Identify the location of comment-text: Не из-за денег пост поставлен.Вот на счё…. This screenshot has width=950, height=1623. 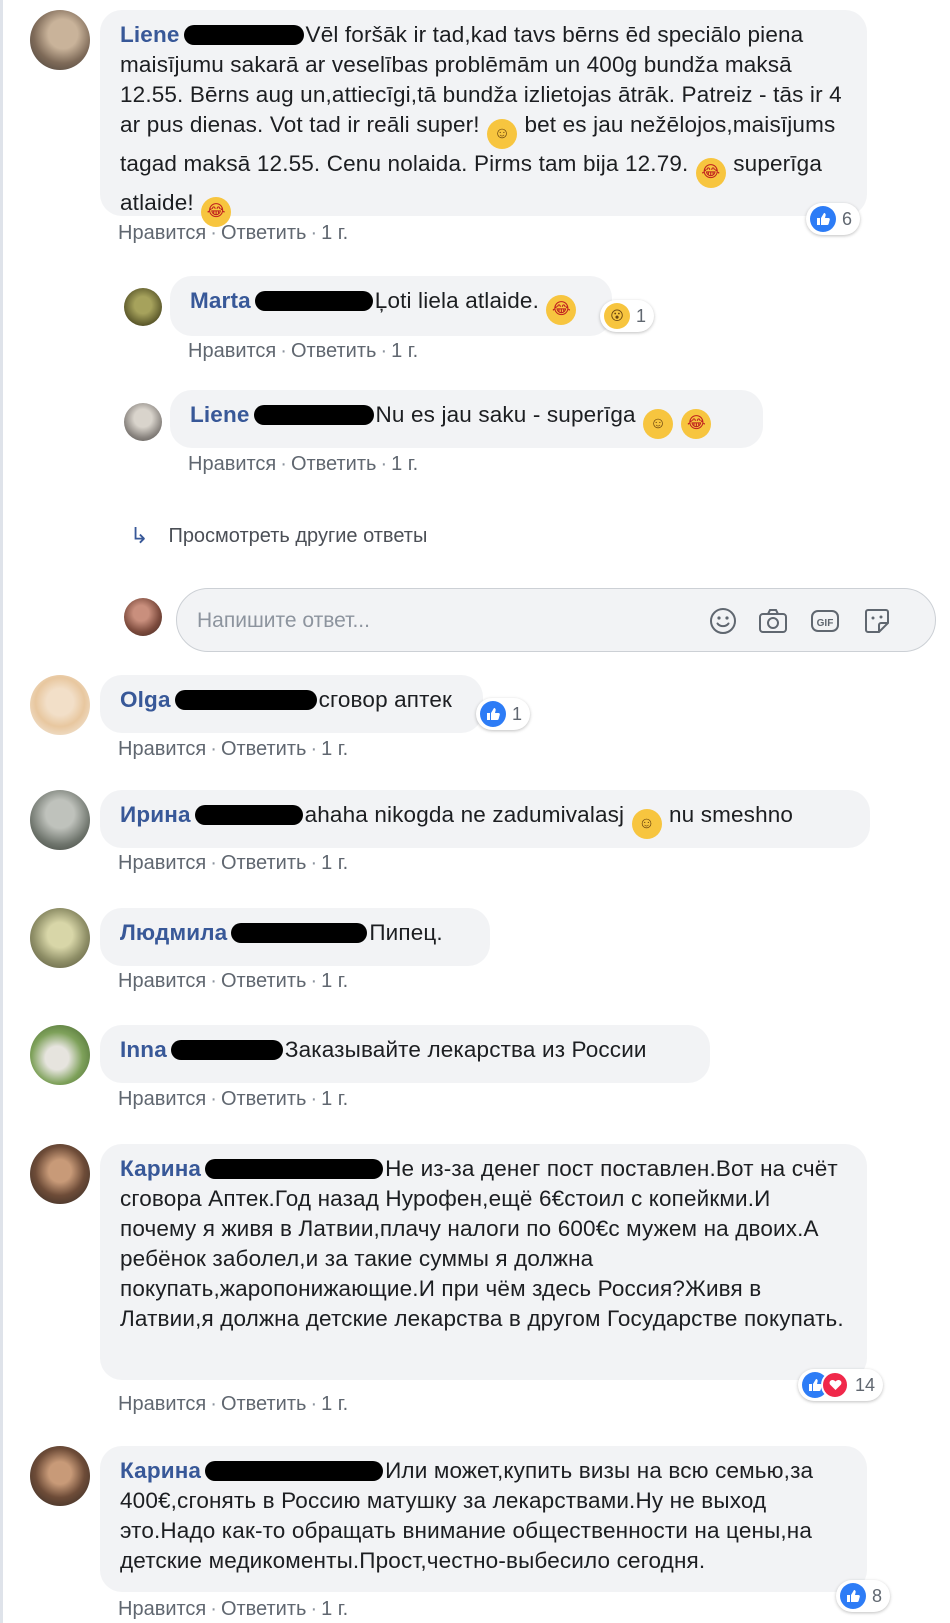
(482, 1243).